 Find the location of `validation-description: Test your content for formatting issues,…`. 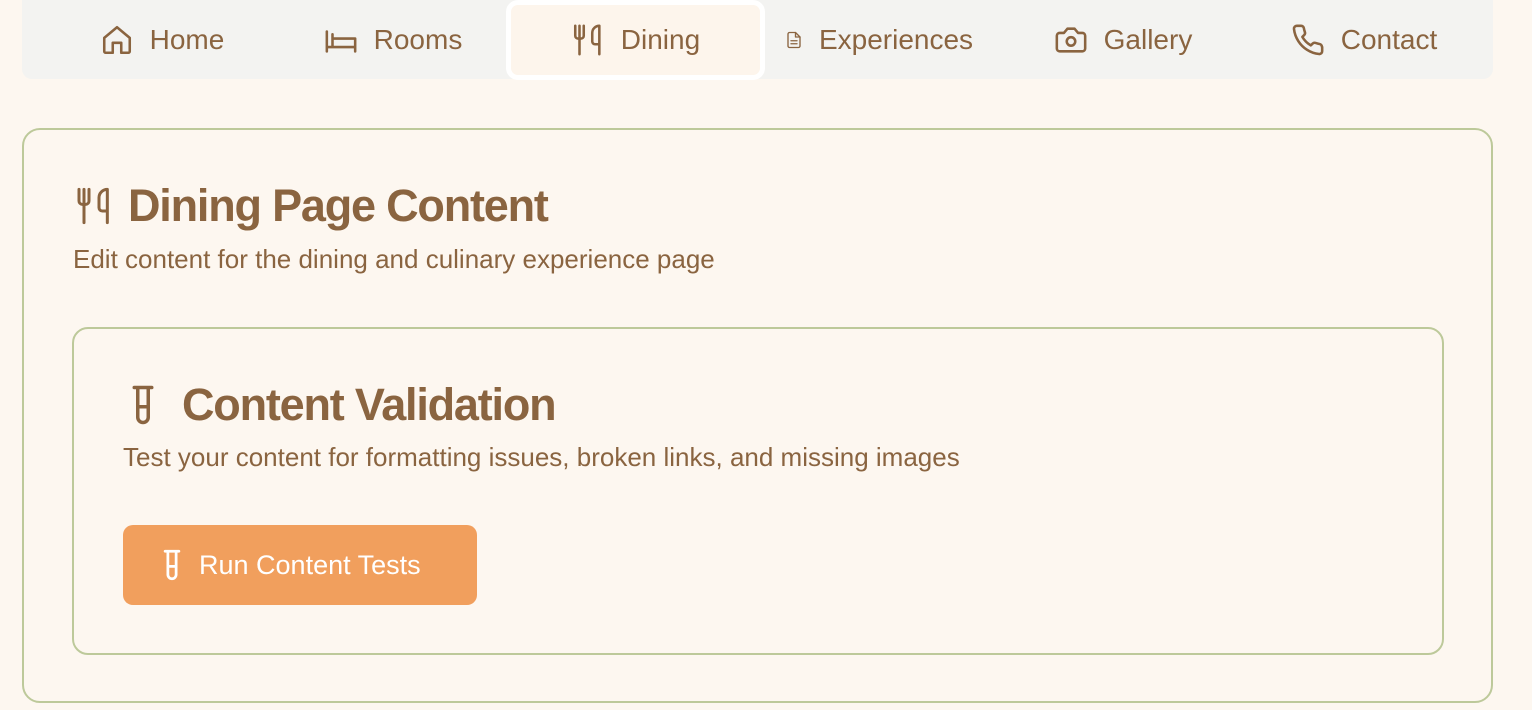

validation-description: Test your content for formatting issues,… is located at coordinates (541, 457).